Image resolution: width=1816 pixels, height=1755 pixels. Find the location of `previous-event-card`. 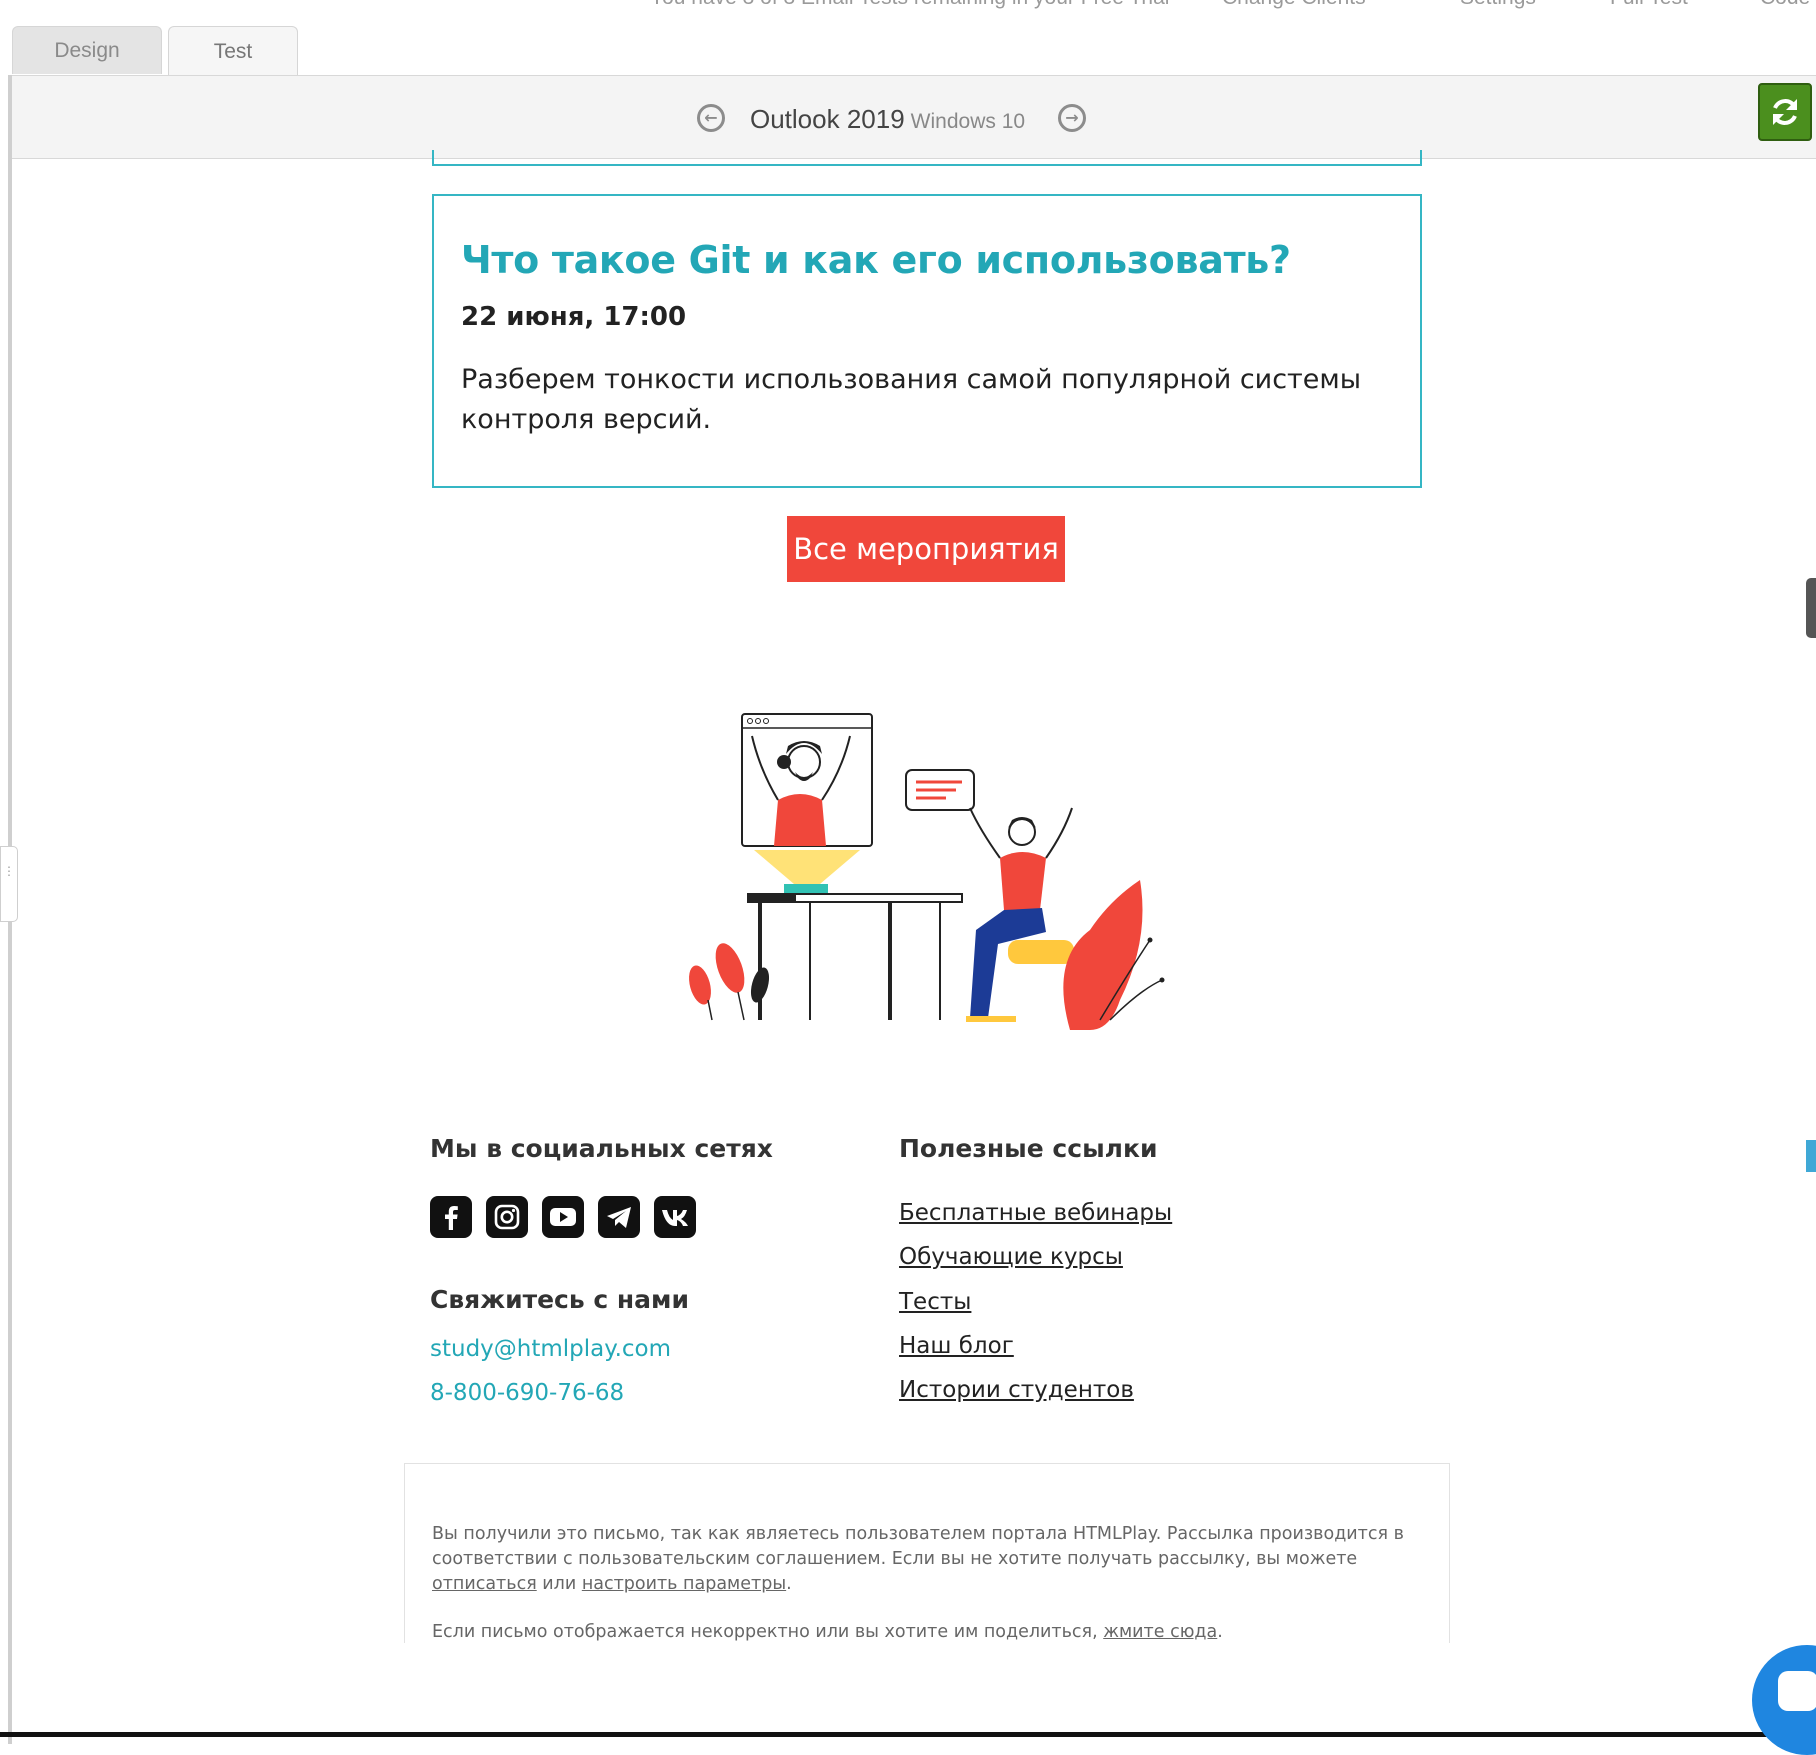

previous-event-card is located at coordinates (927, 158).